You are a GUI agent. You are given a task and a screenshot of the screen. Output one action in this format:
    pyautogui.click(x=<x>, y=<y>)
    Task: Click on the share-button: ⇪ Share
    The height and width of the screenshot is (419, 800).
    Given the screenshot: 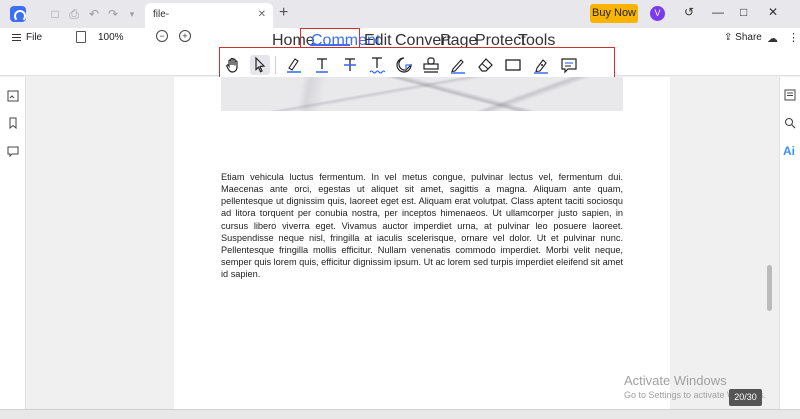 What is the action you would take?
    pyautogui.click(x=743, y=37)
    